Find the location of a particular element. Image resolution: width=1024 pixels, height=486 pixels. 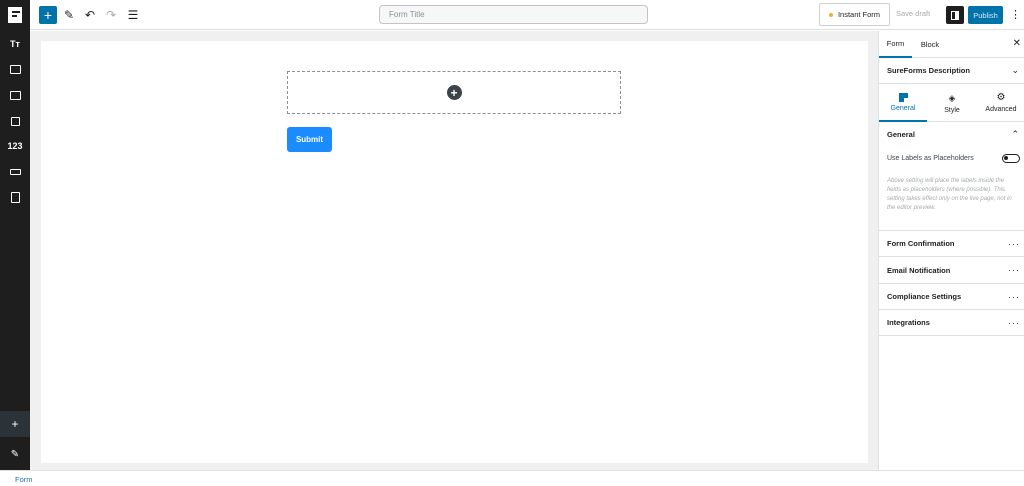

subtab-advanced: ⚙ Advanced is located at coordinates (1000, 103).